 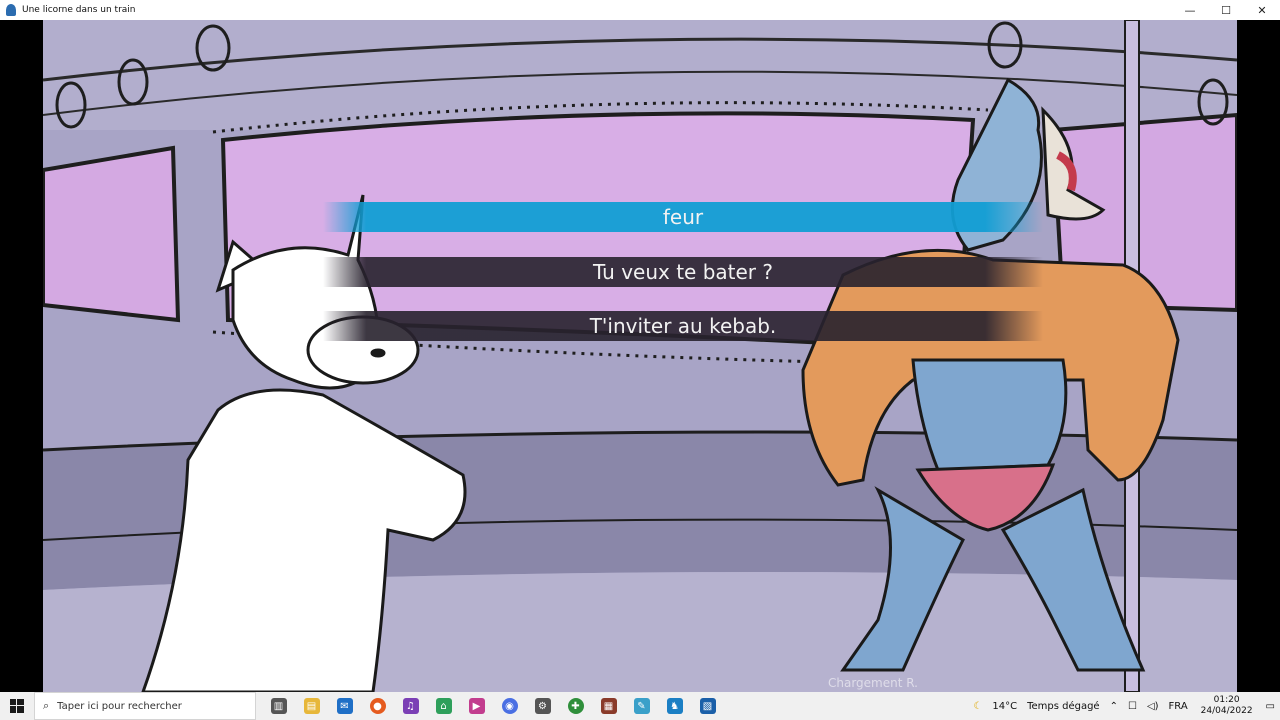 What do you see at coordinates (278, 706) in the screenshot?
I see `task-view-icon: ▥` at bounding box center [278, 706].